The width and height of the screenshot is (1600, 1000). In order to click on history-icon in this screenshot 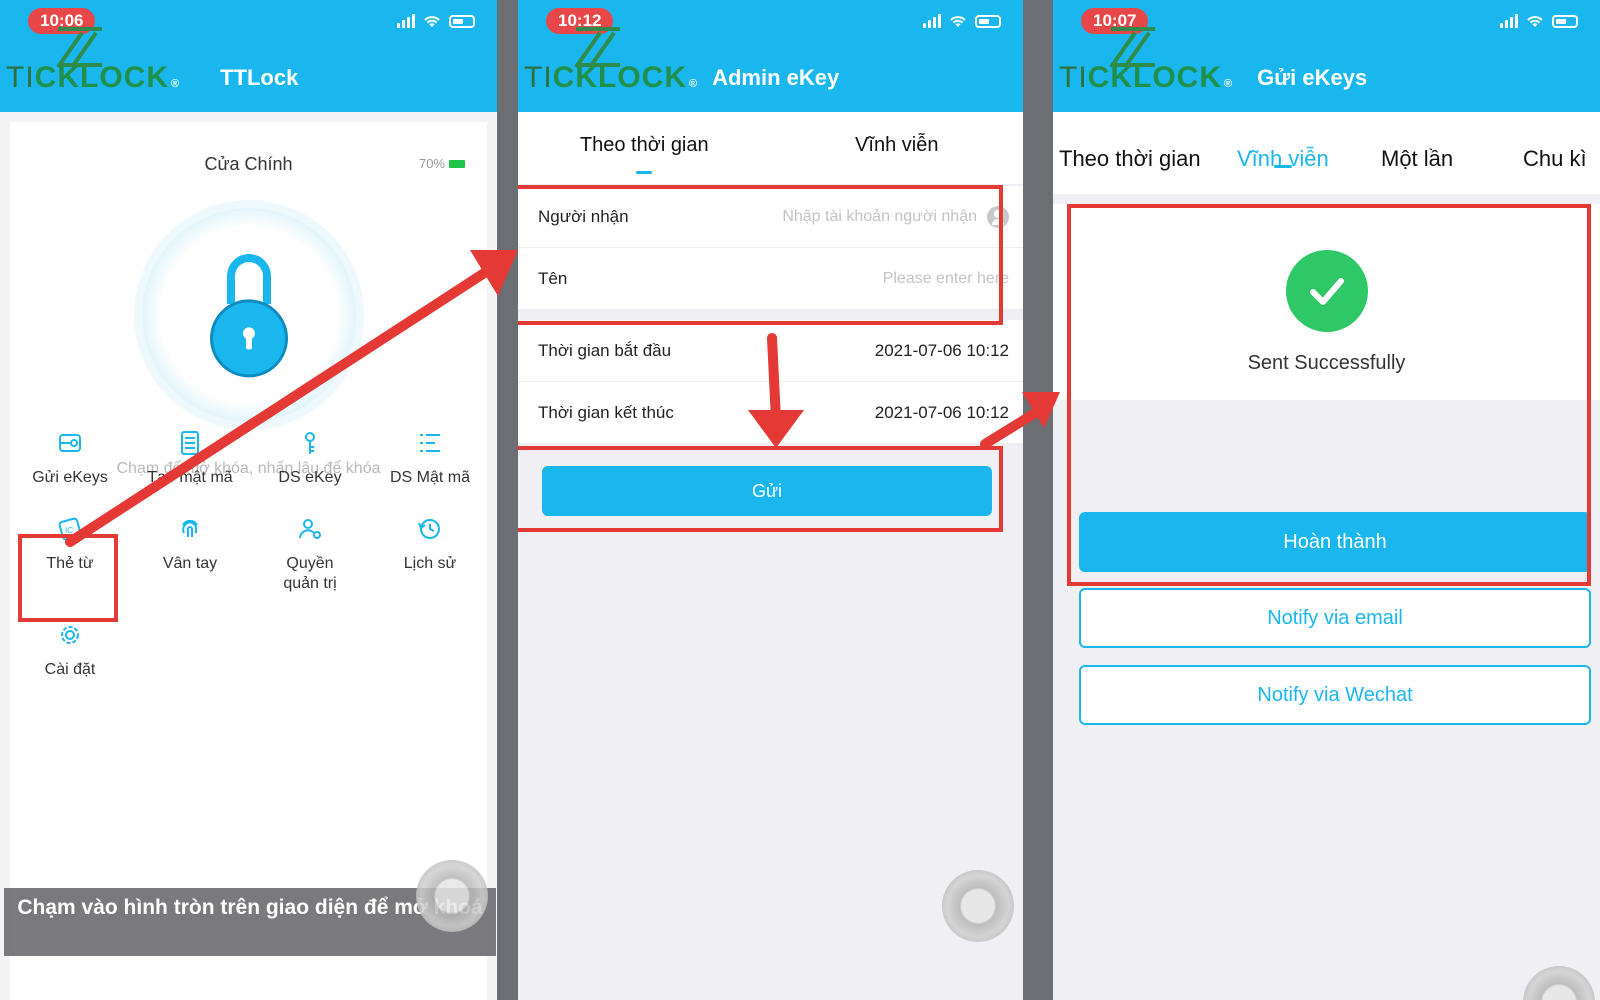, I will do `click(430, 529)`.